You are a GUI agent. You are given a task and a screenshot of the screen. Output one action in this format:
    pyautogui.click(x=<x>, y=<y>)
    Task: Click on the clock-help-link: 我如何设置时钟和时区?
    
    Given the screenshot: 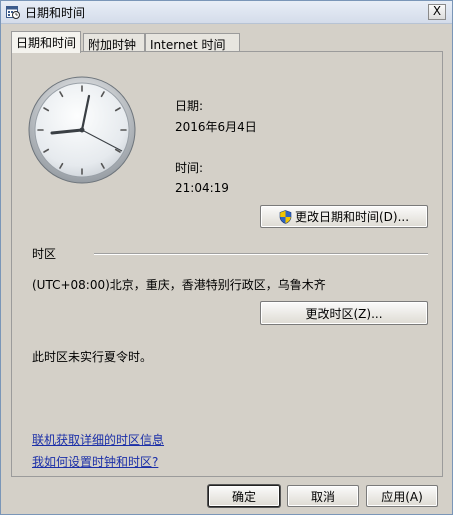 What is the action you would take?
    pyautogui.click(x=95, y=461)
    